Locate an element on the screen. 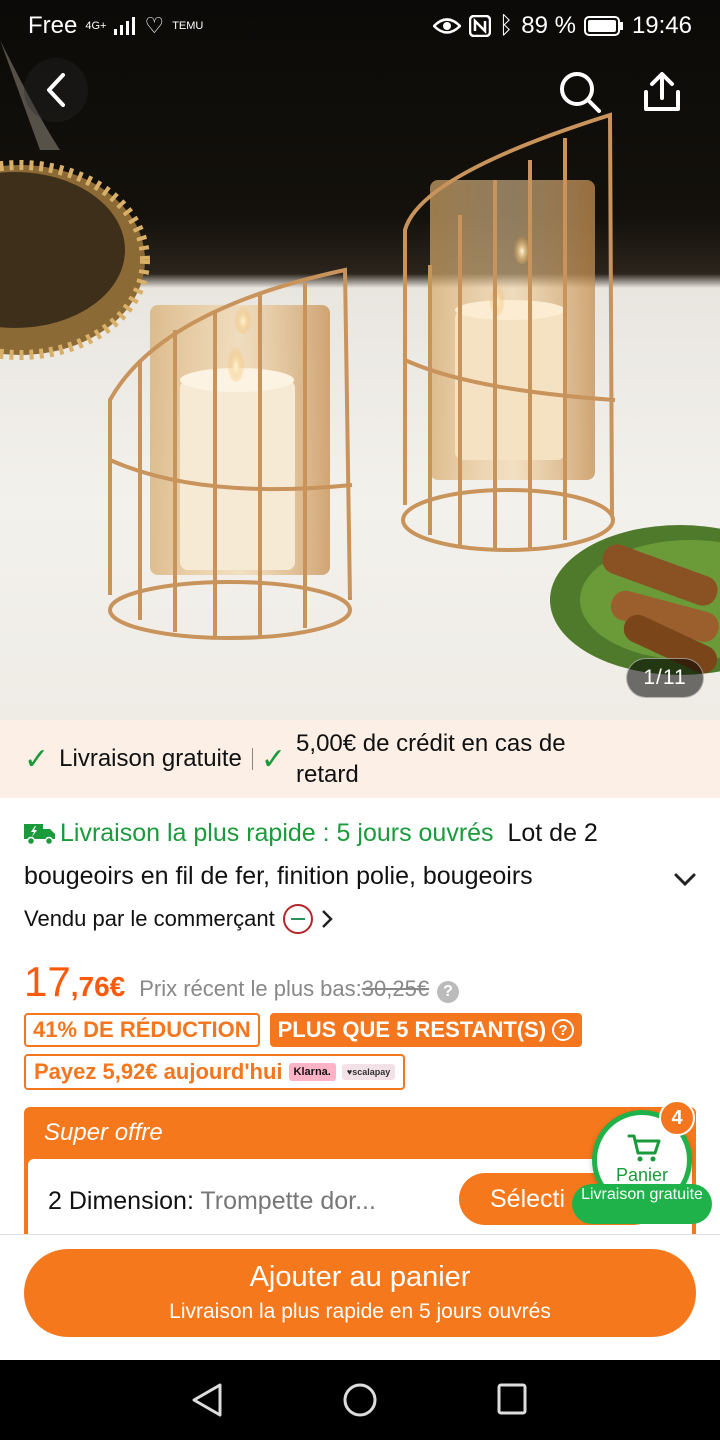 The width and height of the screenshot is (720, 1440). cart-label: Panier is located at coordinates (642, 1175).